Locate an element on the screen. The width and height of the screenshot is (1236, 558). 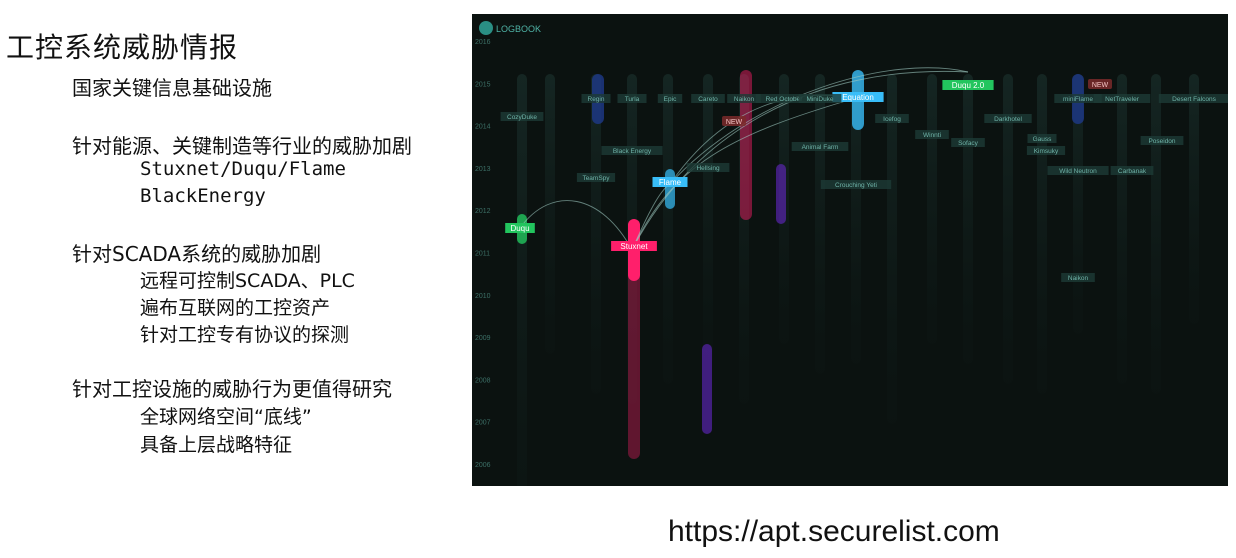
year-label: 2016 is located at coordinates (483, 42).